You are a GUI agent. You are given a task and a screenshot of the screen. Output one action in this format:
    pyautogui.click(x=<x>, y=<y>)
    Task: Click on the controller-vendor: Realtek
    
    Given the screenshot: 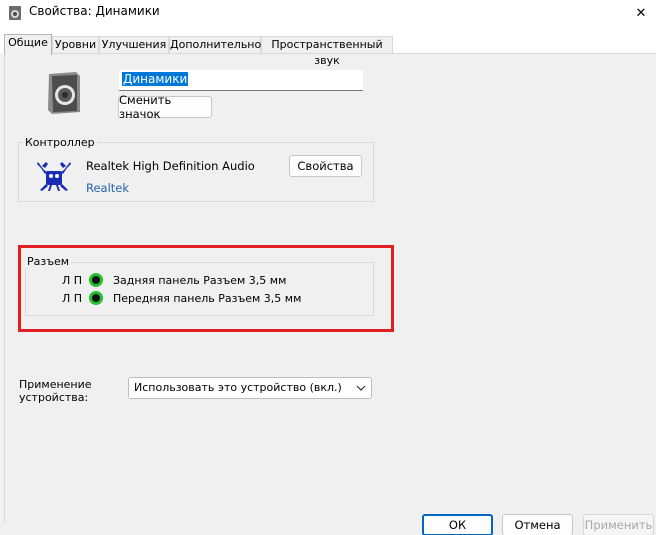 What is the action you would take?
    pyautogui.click(x=108, y=188)
    